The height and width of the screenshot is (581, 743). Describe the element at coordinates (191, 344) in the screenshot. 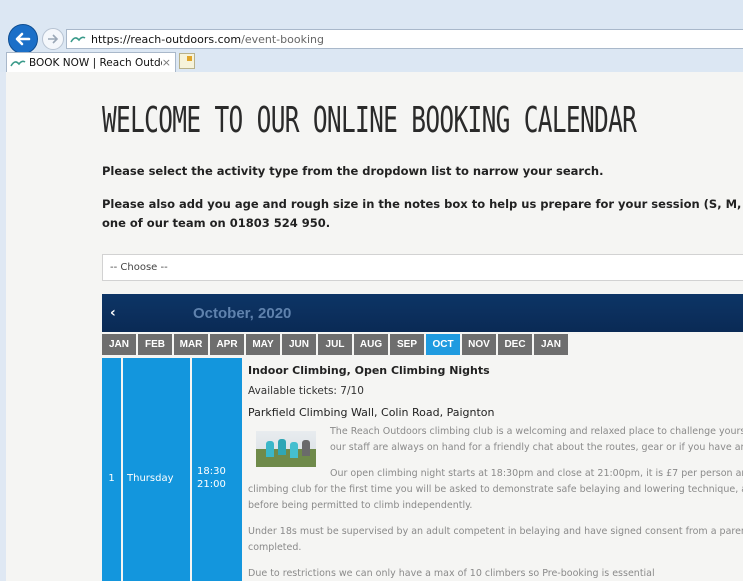

I see `month-tab: MAR` at that location.